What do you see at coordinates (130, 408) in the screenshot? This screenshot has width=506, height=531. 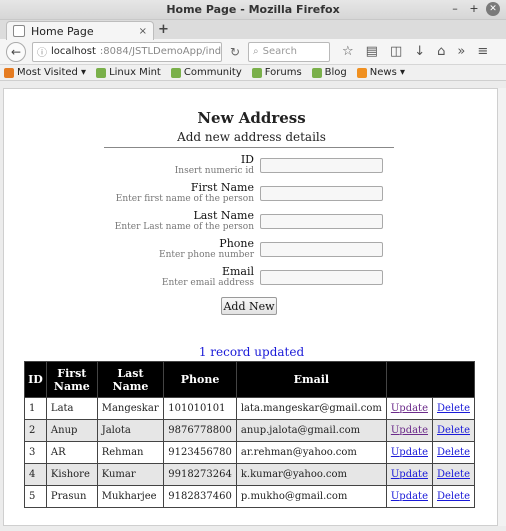 I see `cell-last-name: Mangeskar` at bounding box center [130, 408].